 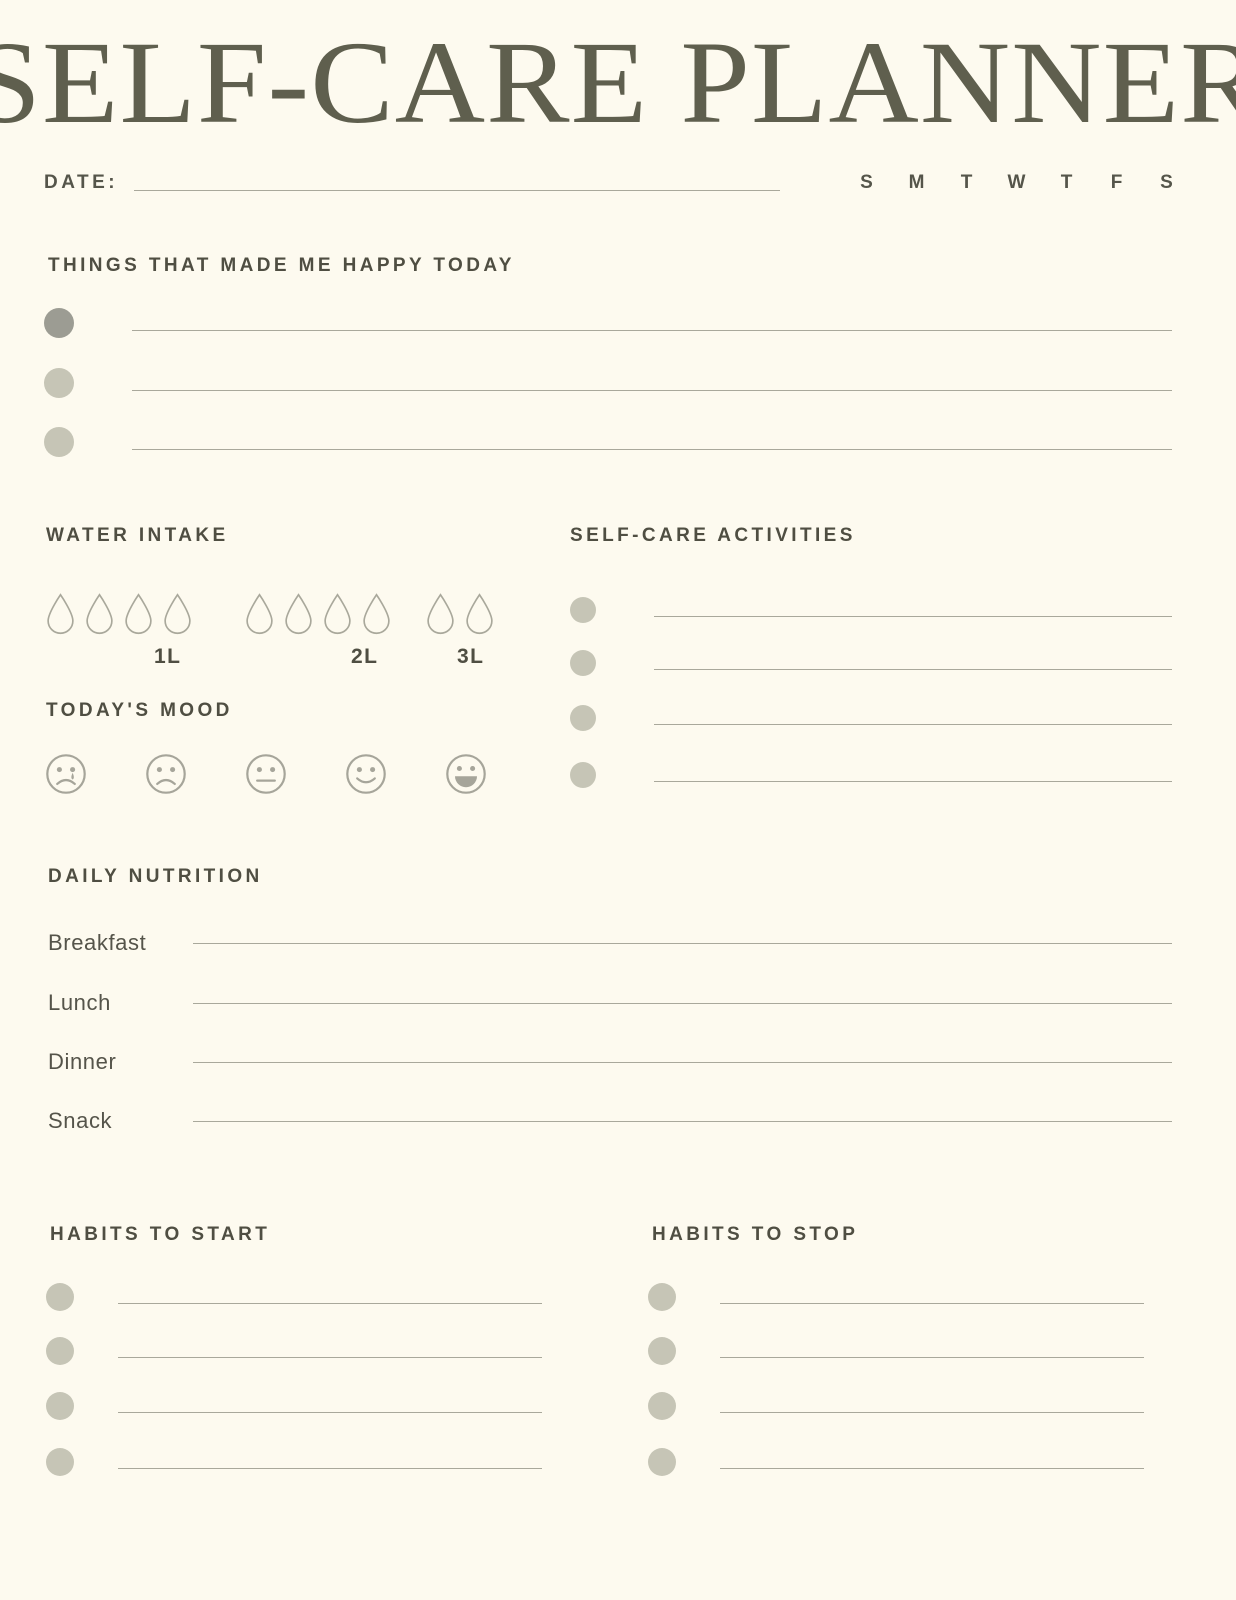 I want to click on activities-section-heading: SELF-CARE ACTIVITIES, so click(x=713, y=535).